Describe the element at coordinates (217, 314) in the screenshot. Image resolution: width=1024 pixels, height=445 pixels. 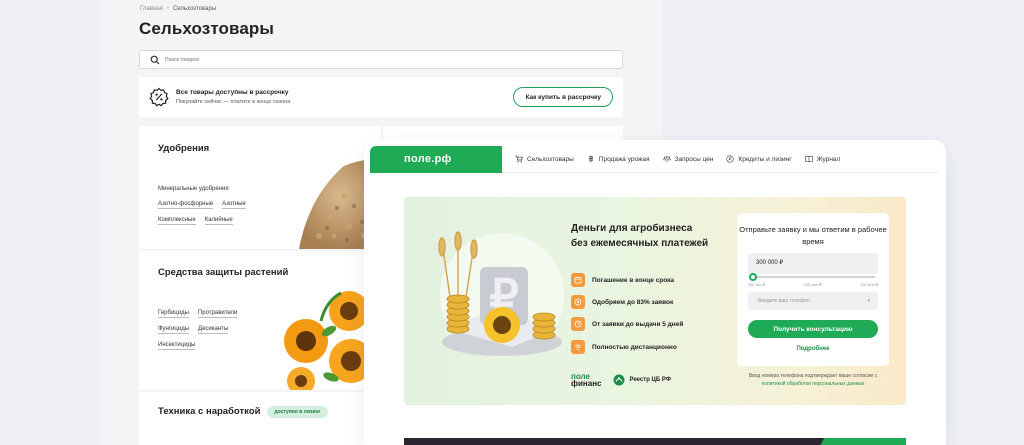
I see `category-link: Протравители` at that location.